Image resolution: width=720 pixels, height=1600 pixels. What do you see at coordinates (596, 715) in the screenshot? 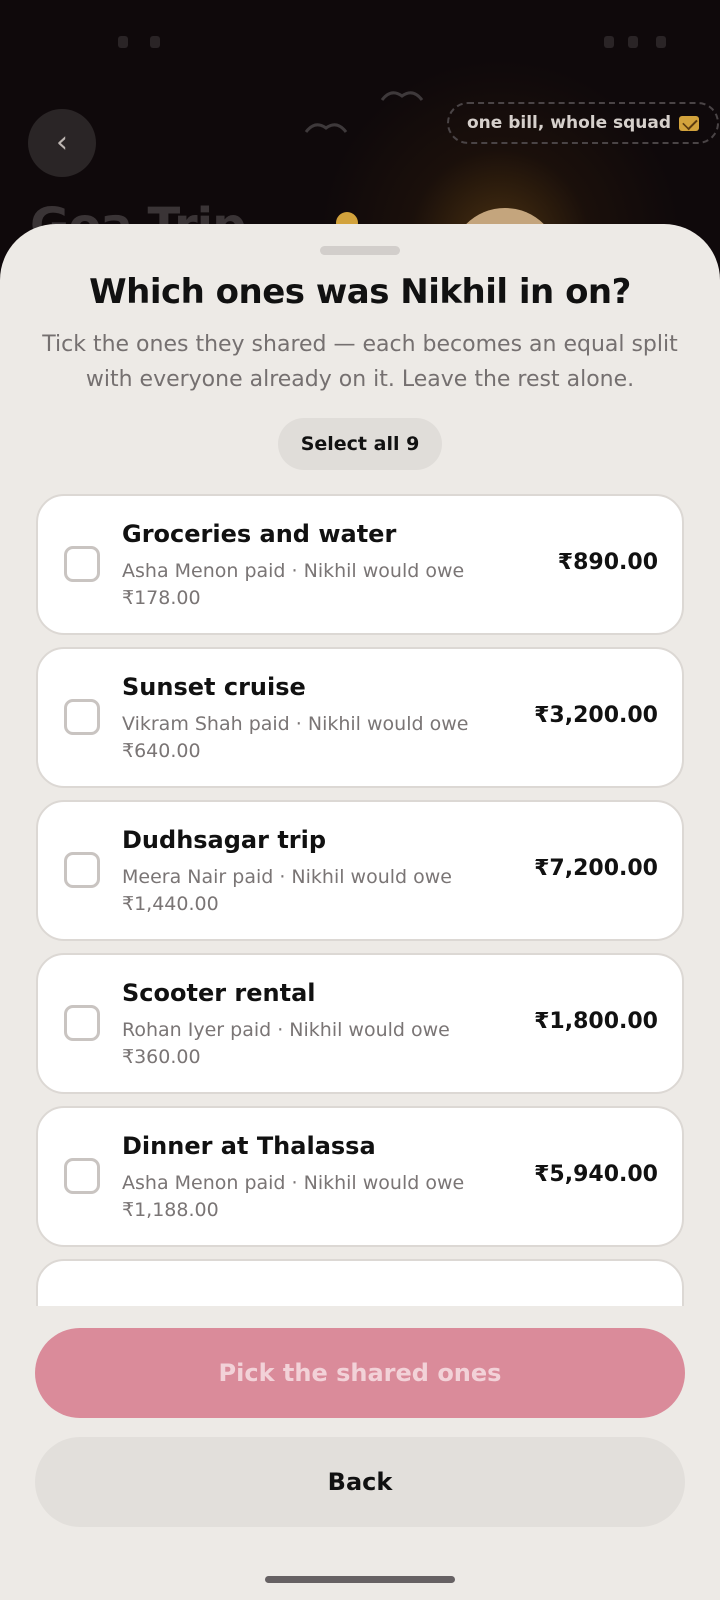
I see `expense-amount: ₹3,200.00` at bounding box center [596, 715].